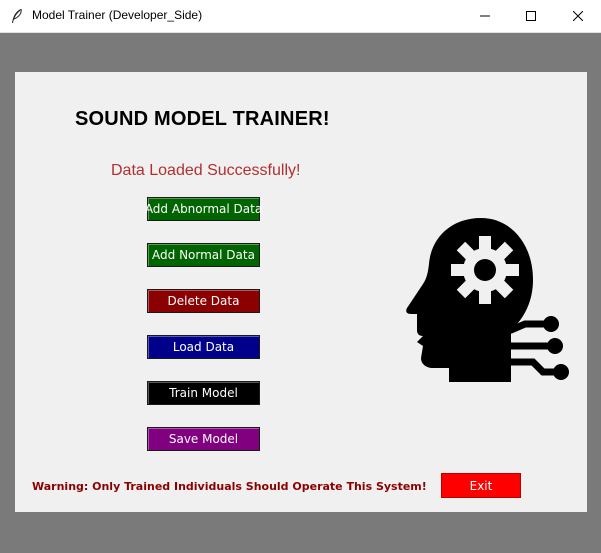 The width and height of the screenshot is (601, 553). Describe the element at coordinates (481, 299) in the screenshot. I see `ai-head-gear-circuit-icon` at that location.